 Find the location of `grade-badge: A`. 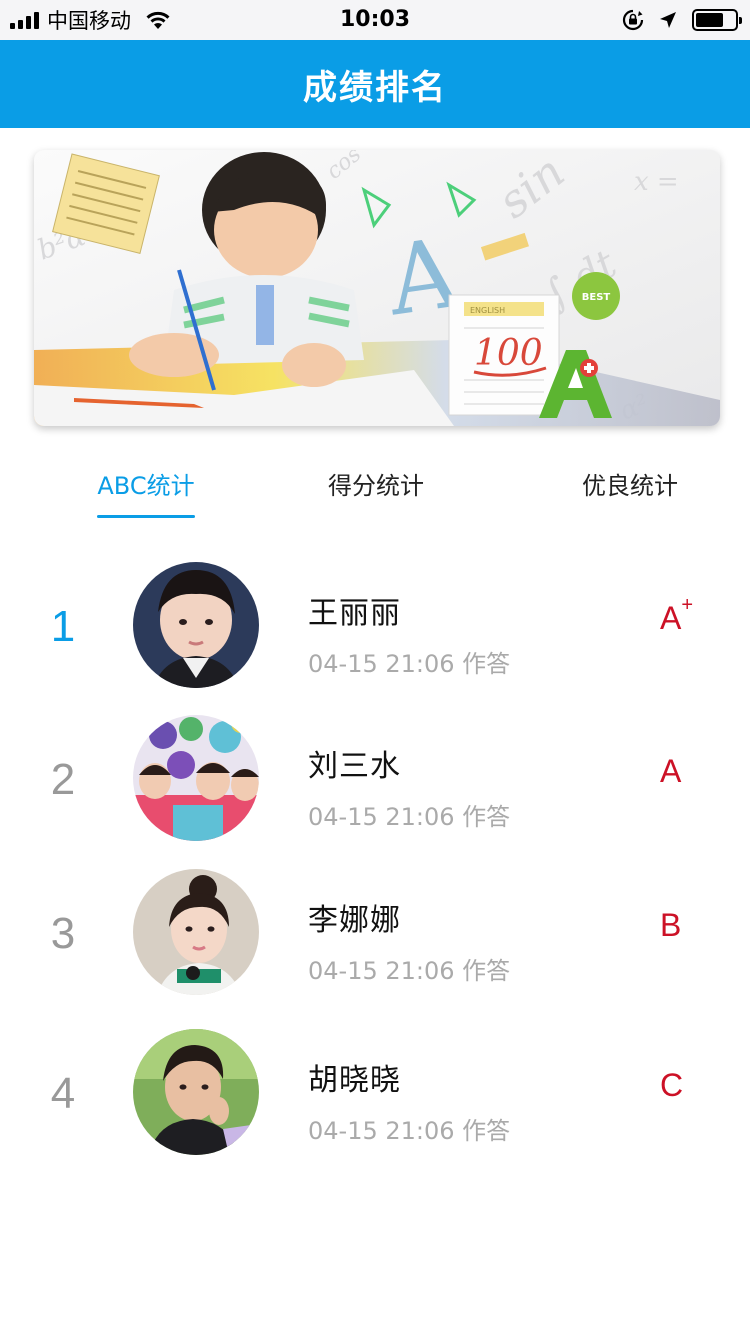

grade-badge: A is located at coordinates (670, 771).